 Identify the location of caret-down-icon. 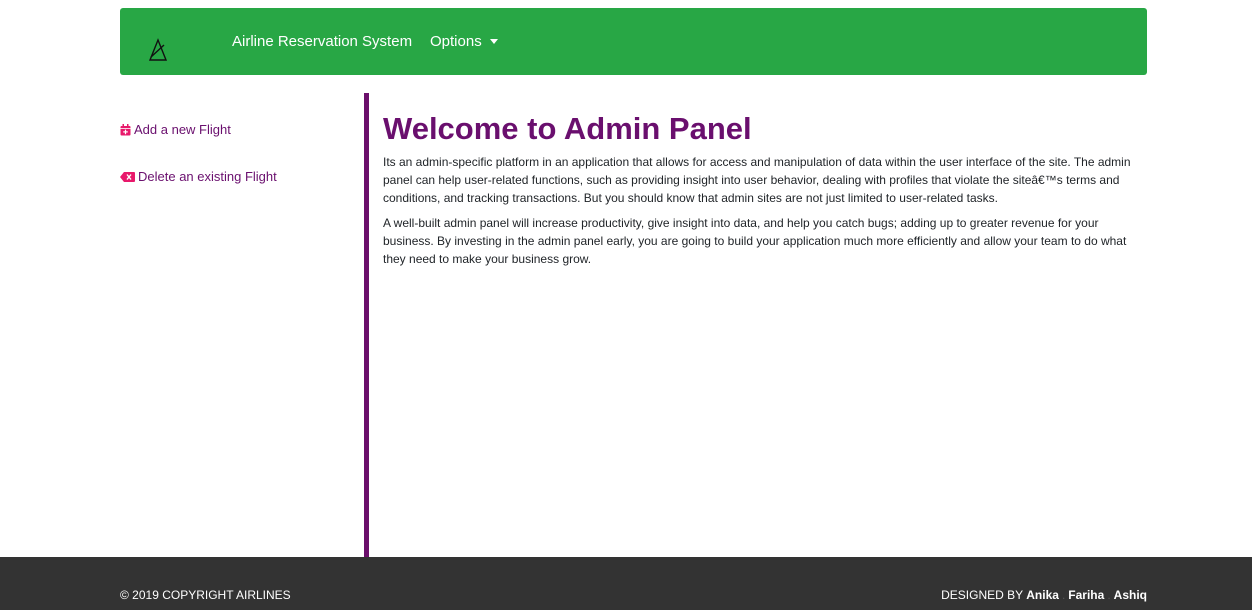
(493, 41).